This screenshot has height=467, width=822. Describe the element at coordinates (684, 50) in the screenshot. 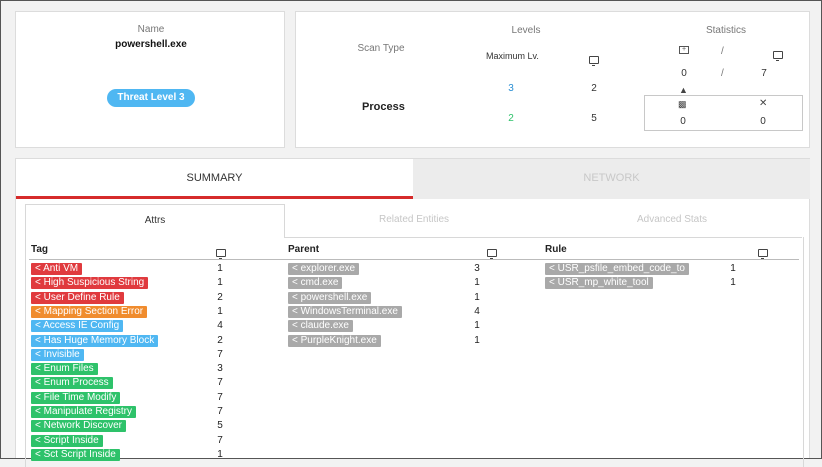

I see `add-screen-icon: +` at that location.